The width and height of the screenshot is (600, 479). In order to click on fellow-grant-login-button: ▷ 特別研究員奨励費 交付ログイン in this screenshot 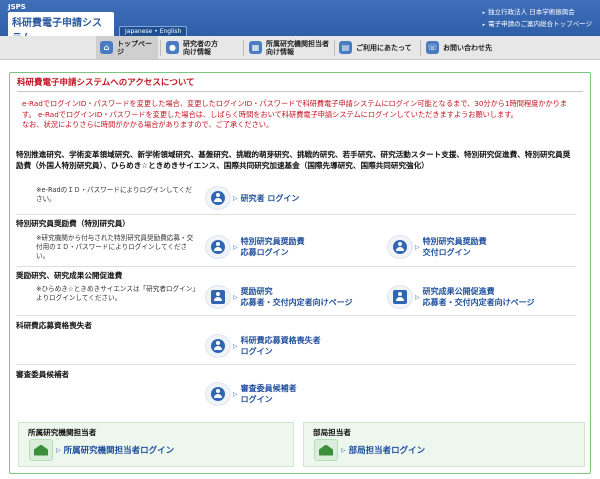, I will do `click(437, 247)`.